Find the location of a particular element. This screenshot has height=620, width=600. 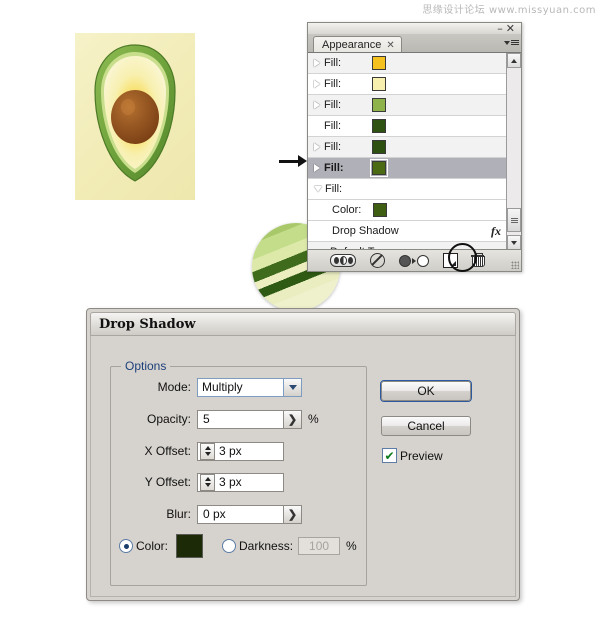

mode-select-arrow is located at coordinates (293, 387).